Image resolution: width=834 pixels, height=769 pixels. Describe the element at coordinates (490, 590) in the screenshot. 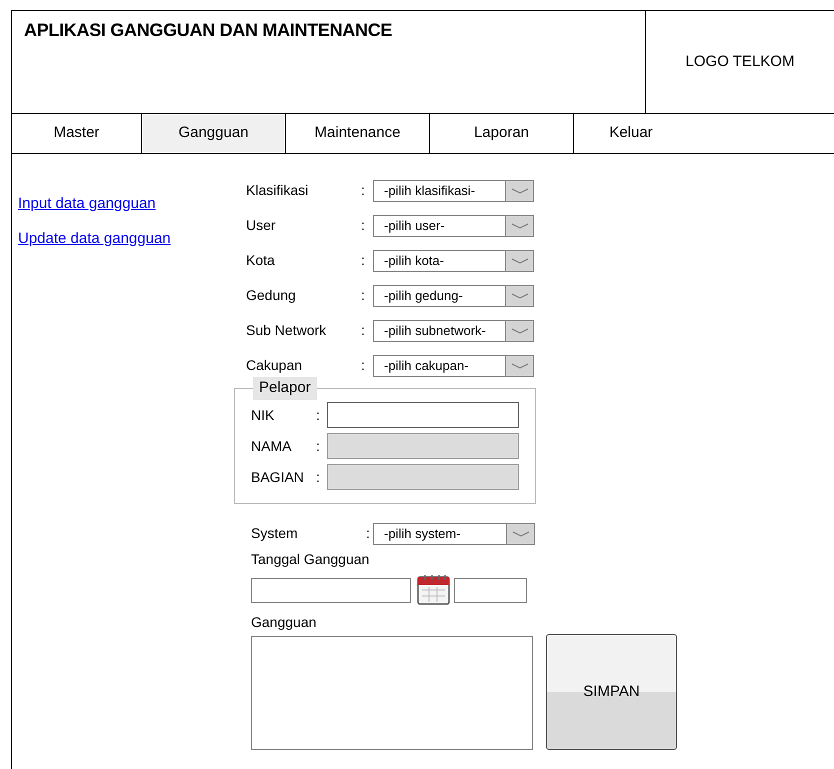

I see `time-field` at that location.